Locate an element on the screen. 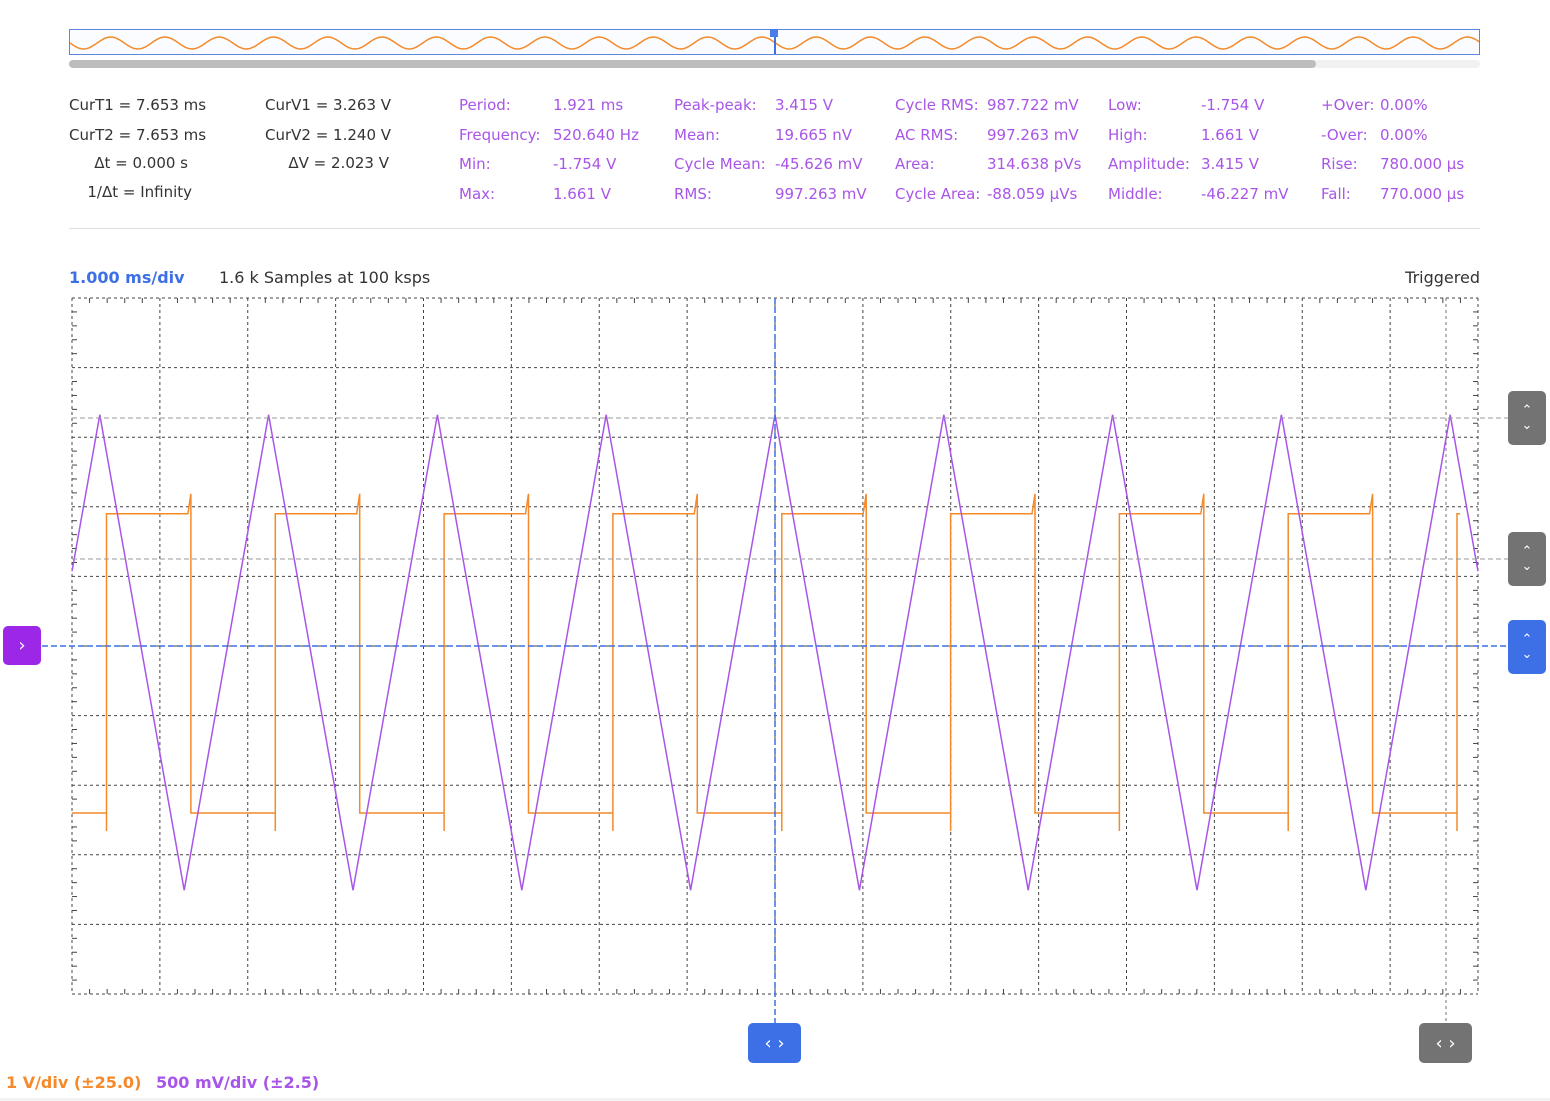 The height and width of the screenshot is (1101, 1550). ch2-offset-handle: › is located at coordinates (22, 645).